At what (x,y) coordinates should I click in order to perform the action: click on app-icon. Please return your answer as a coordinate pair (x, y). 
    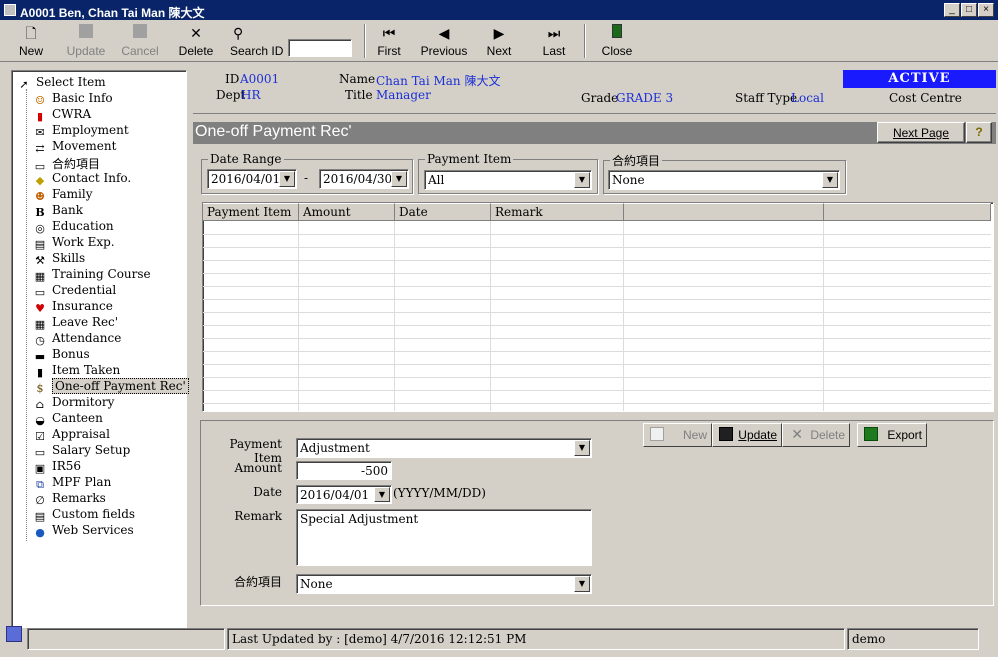
    Looking at the image, I should click on (10, 10).